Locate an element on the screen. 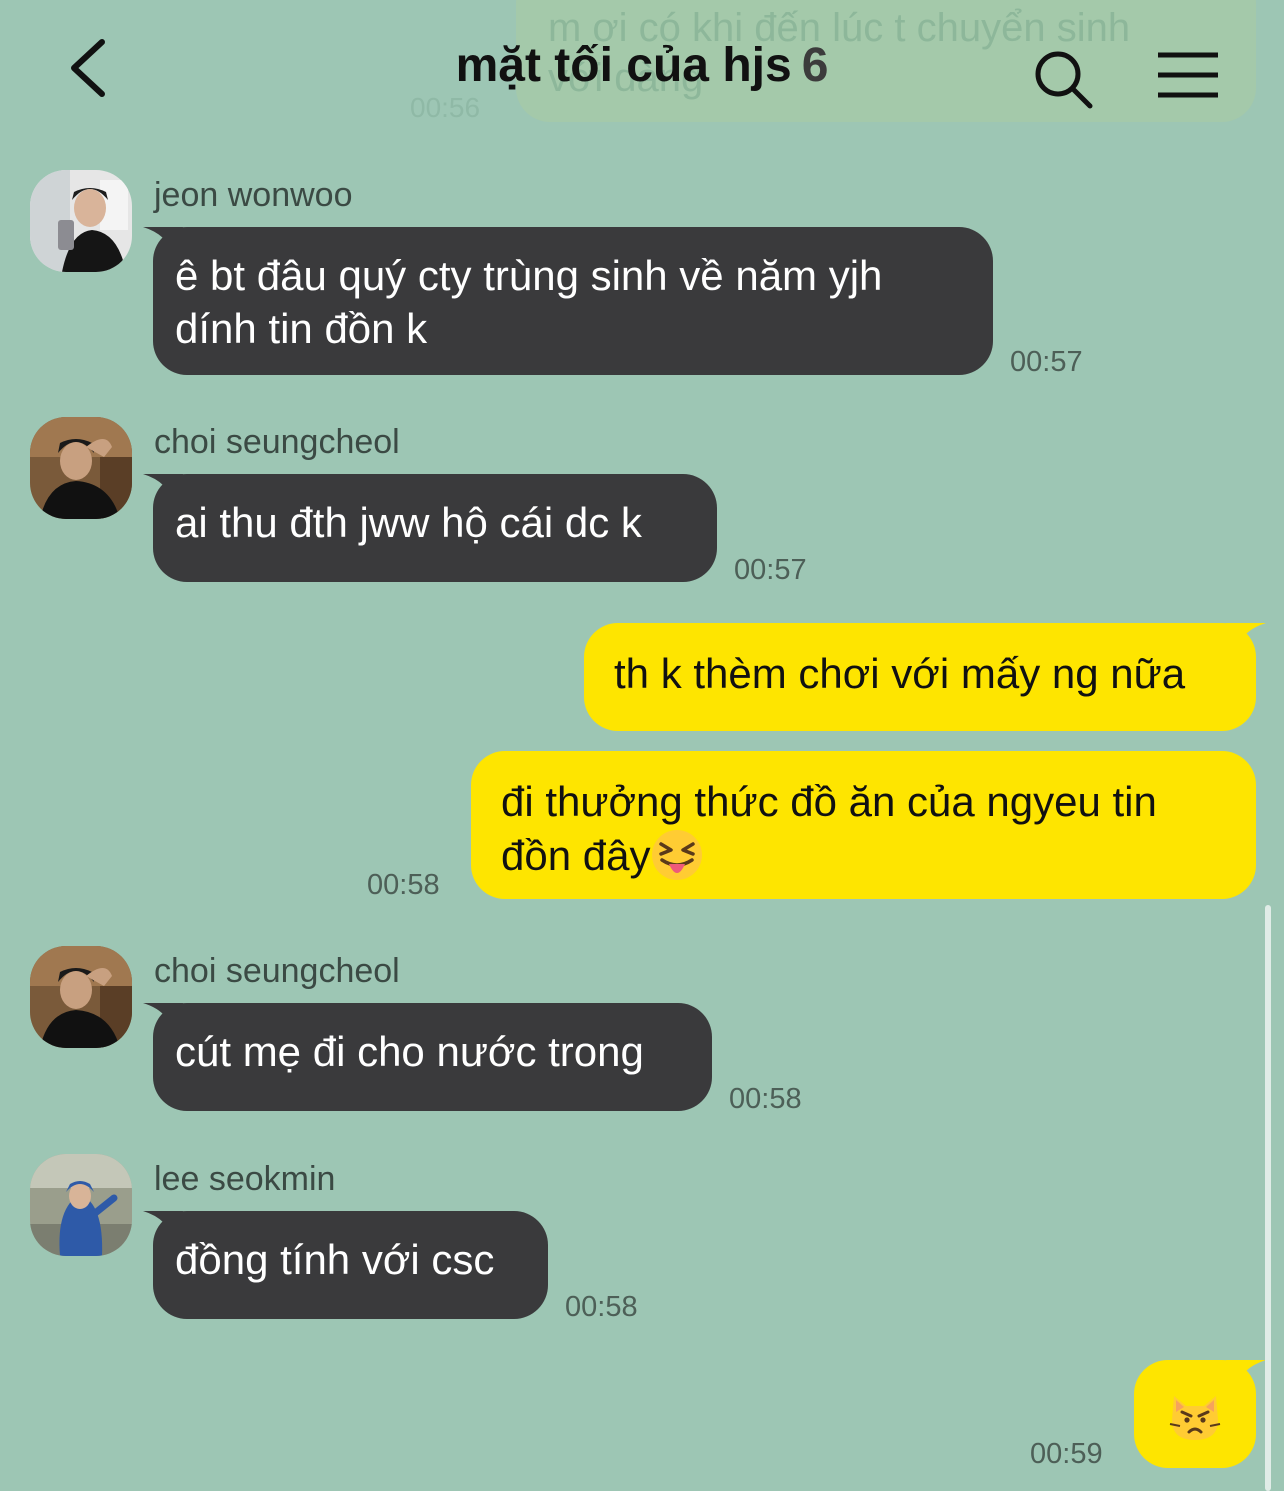 The width and height of the screenshot is (1284, 1491). message-bubble-outgoing: th k thèm chơi với mấy ng nữa is located at coordinates (925, 677).